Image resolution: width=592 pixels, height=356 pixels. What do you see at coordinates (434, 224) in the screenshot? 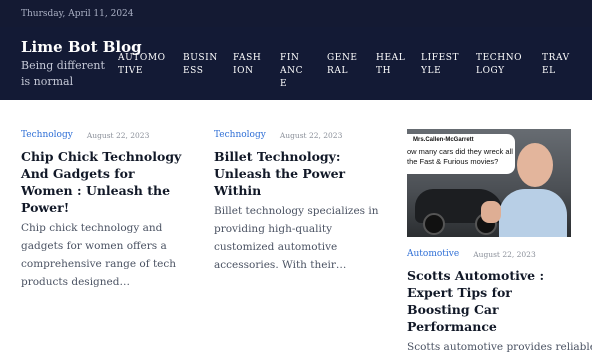
I see `car-wheel` at bounding box center [434, 224].